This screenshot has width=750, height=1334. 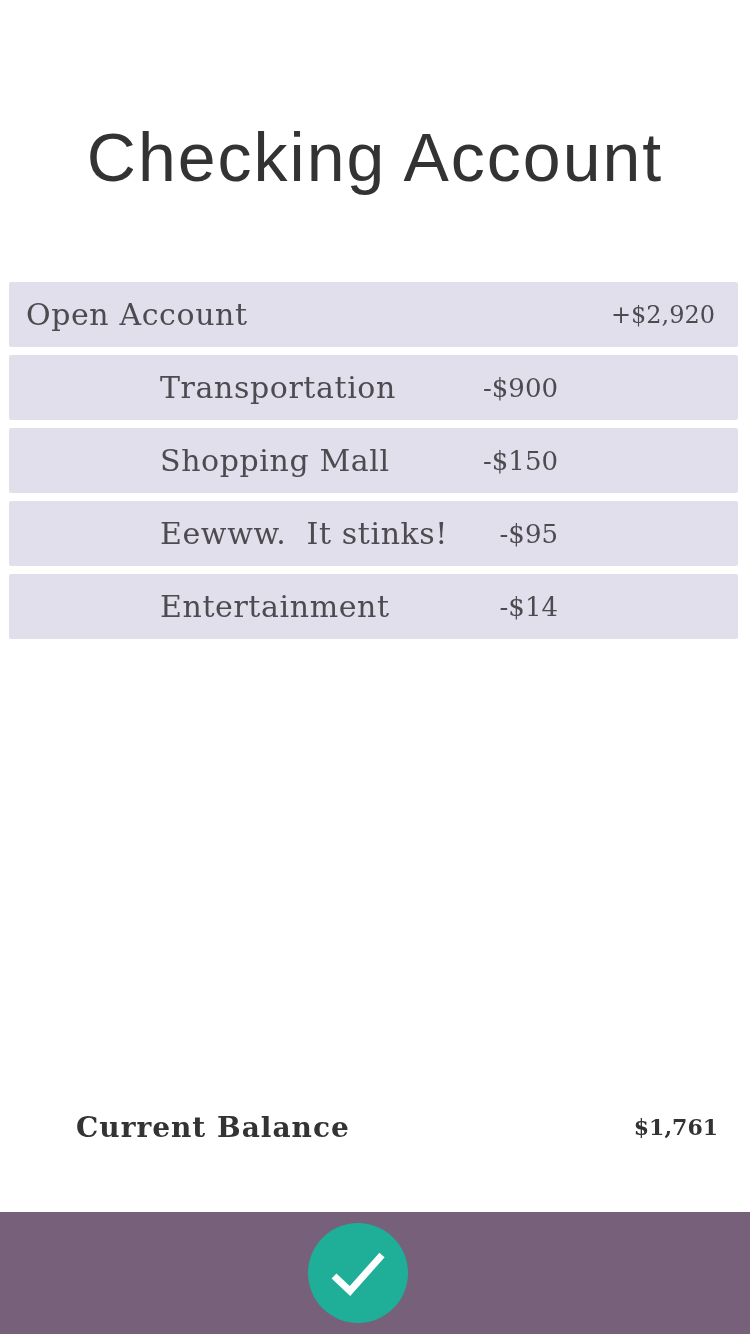 What do you see at coordinates (278, 387) in the screenshot?
I see `transaction-label: Transportation` at bounding box center [278, 387].